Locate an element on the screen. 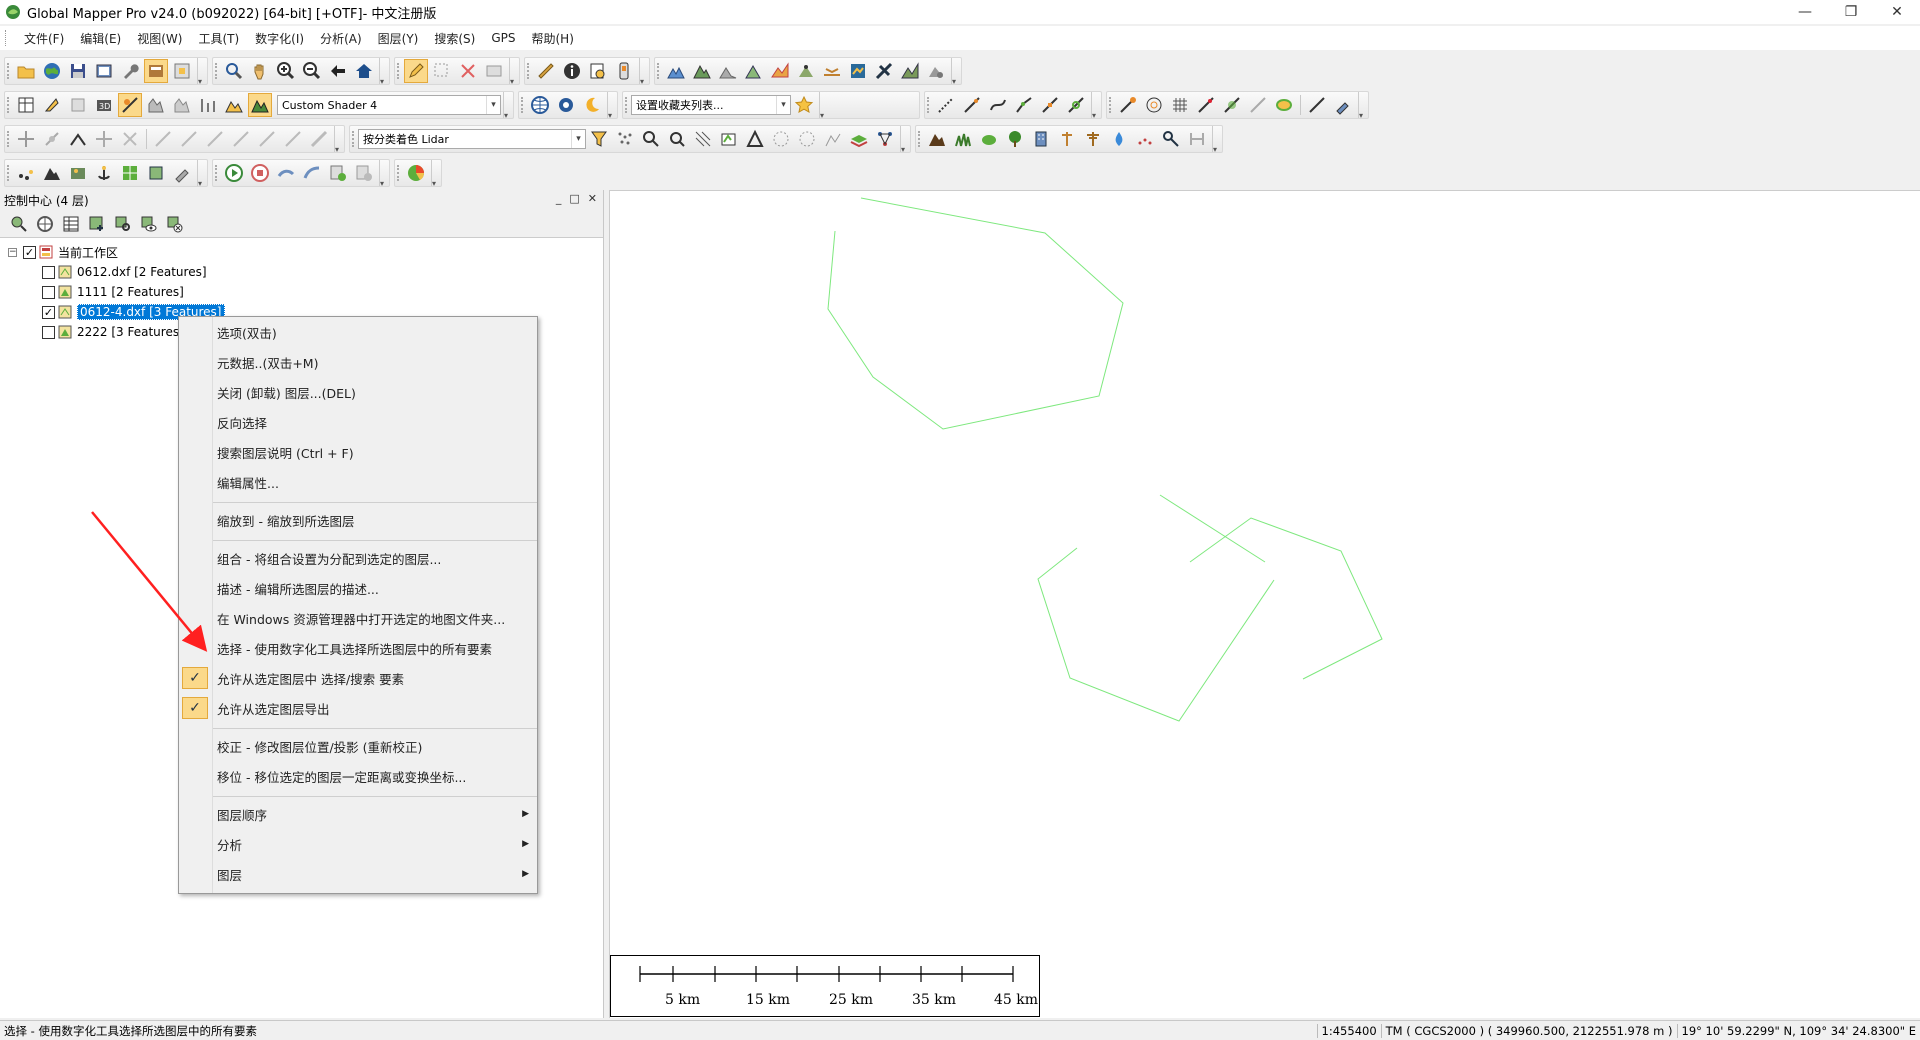 Image resolution: width=1920 pixels, height=1040 pixels. zoom-in-icon is located at coordinates (286, 71).